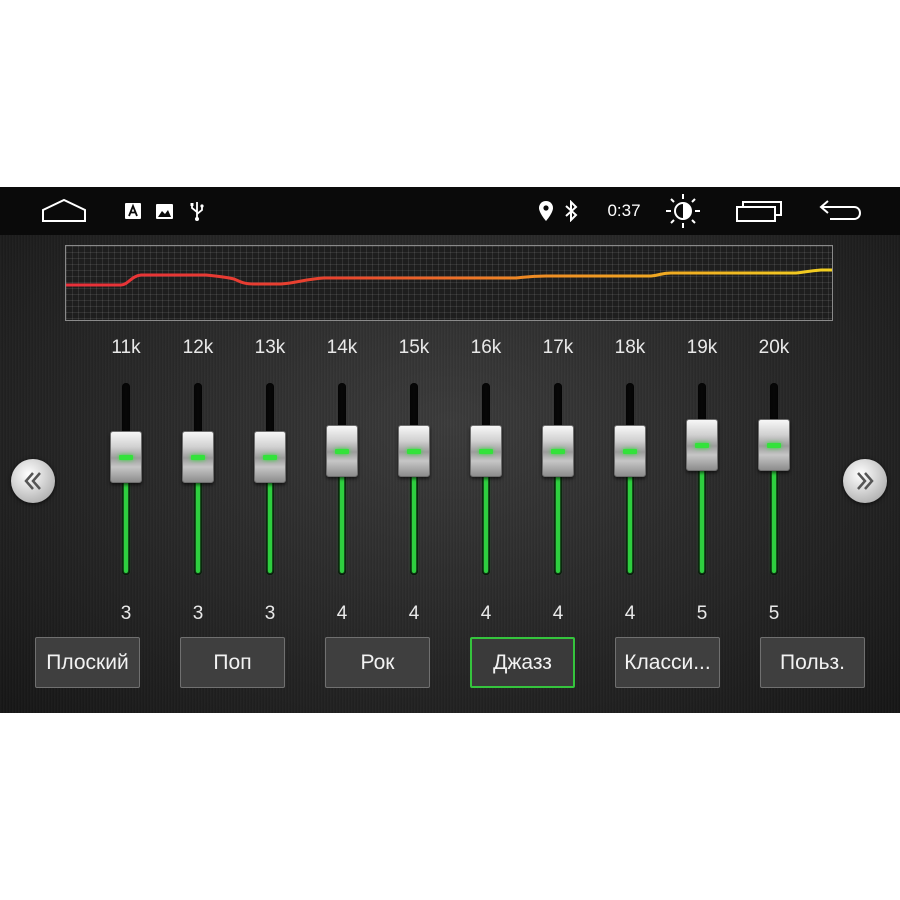 Image resolution: width=900 pixels, height=900 pixels. What do you see at coordinates (486, 347) in the screenshot?
I see `band-frequency-label: 16k` at bounding box center [486, 347].